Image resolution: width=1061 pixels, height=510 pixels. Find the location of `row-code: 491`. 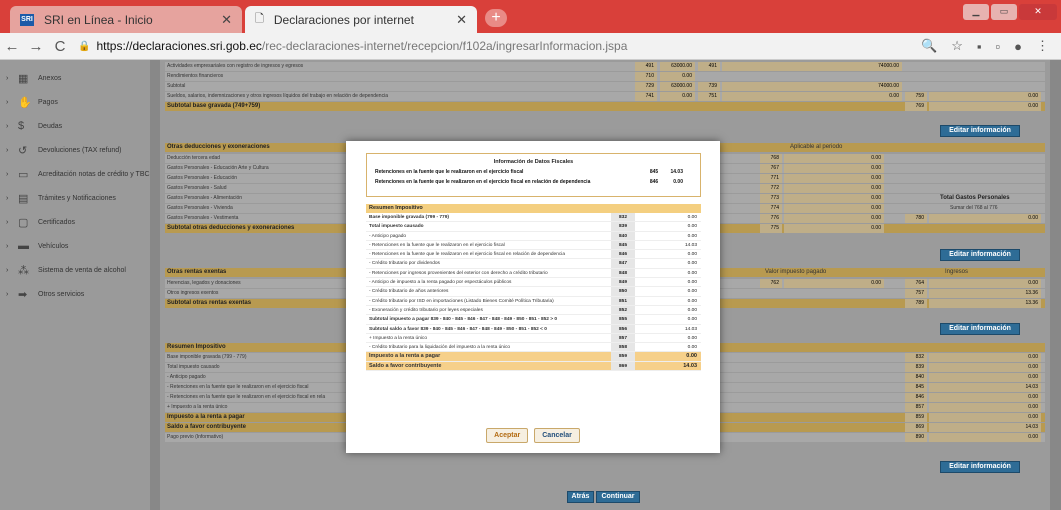

row-code: 491 is located at coordinates (709, 66).